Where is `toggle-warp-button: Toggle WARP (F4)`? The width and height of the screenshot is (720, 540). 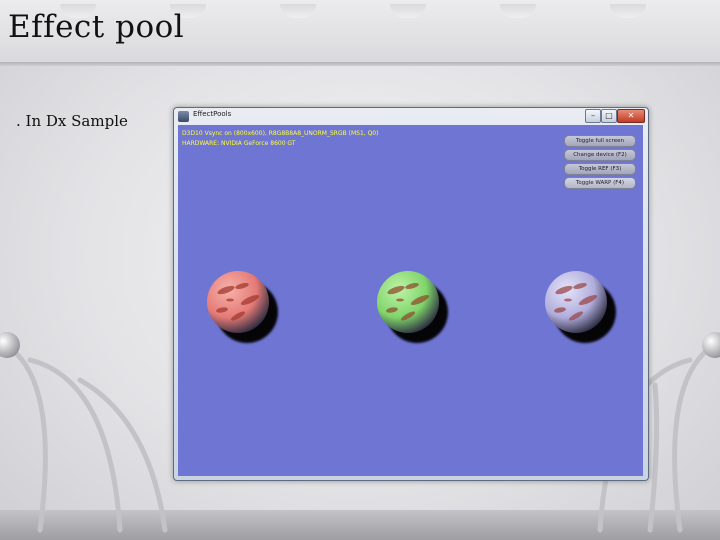 toggle-warp-button: Toggle WARP (F4) is located at coordinates (600, 183).